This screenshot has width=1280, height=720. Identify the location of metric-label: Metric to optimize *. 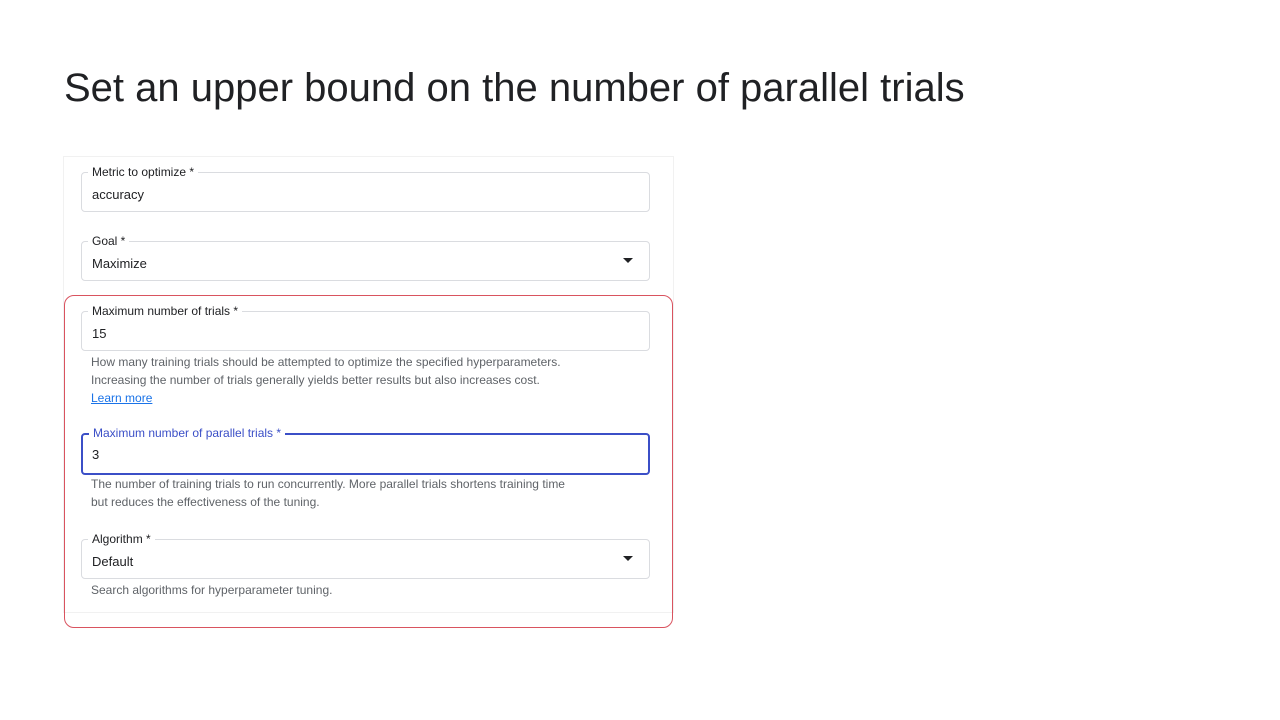
(143, 172).